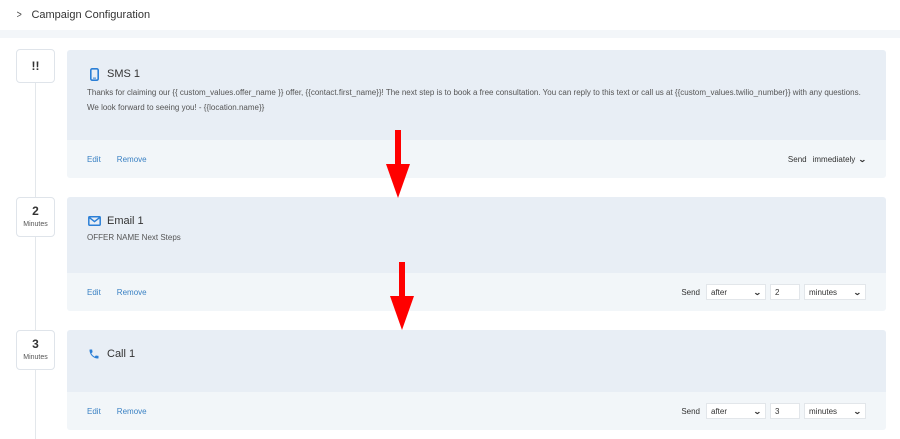 The height and width of the screenshot is (439, 900). I want to click on mobile-phone-icon, so click(94, 74).